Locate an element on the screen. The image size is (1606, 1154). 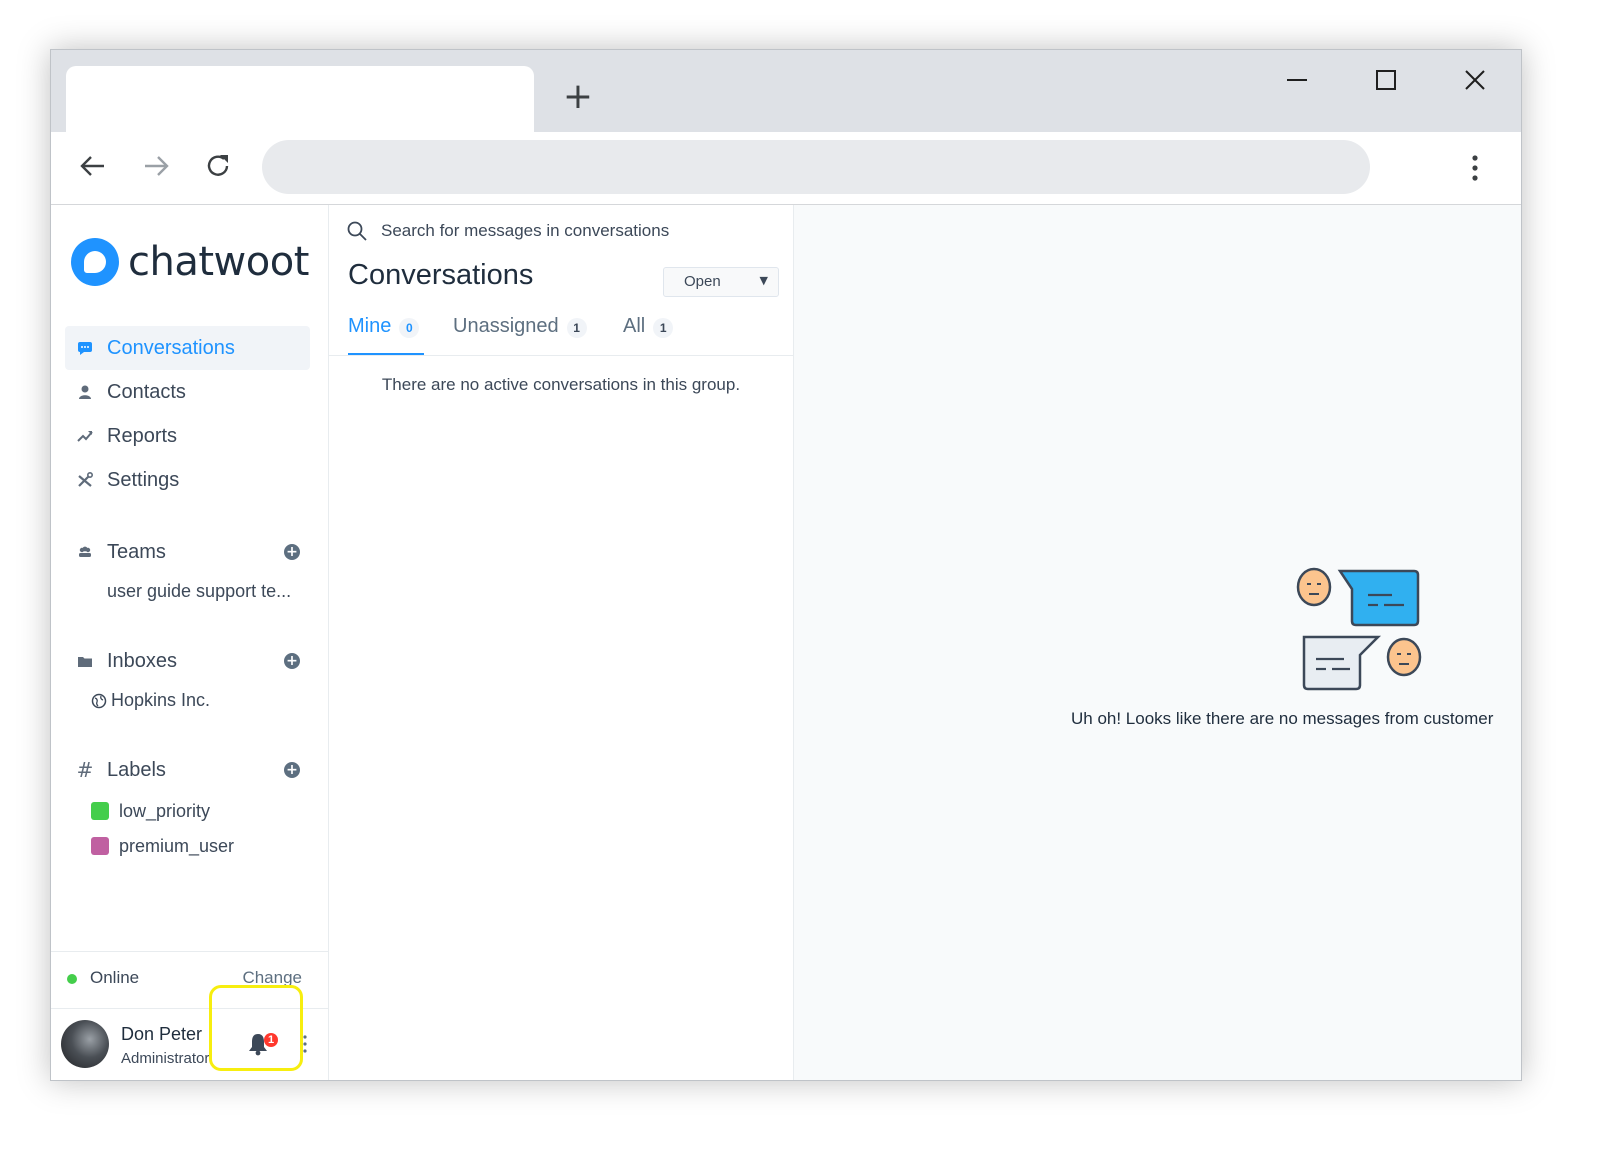
browser-tab is located at coordinates (300, 99).